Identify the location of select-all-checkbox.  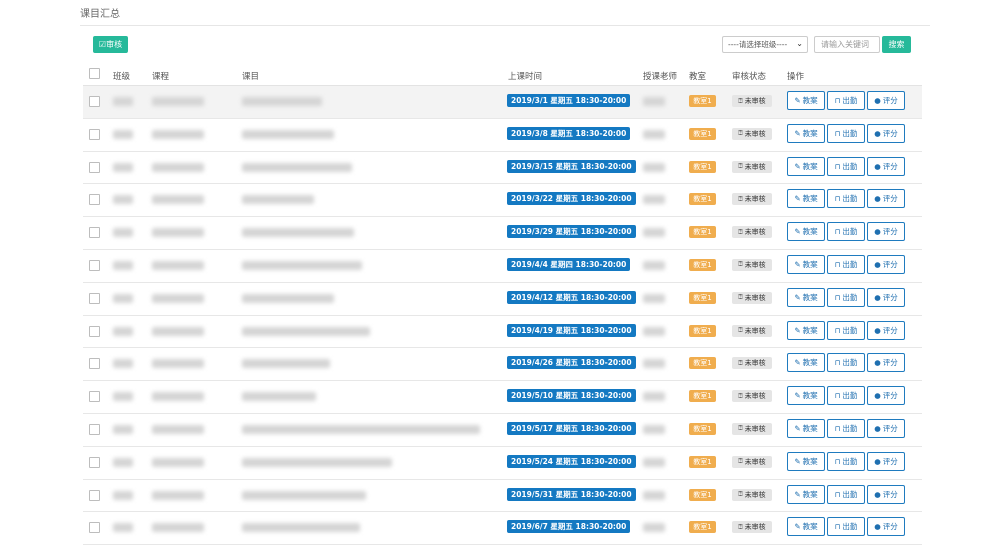
(94, 73).